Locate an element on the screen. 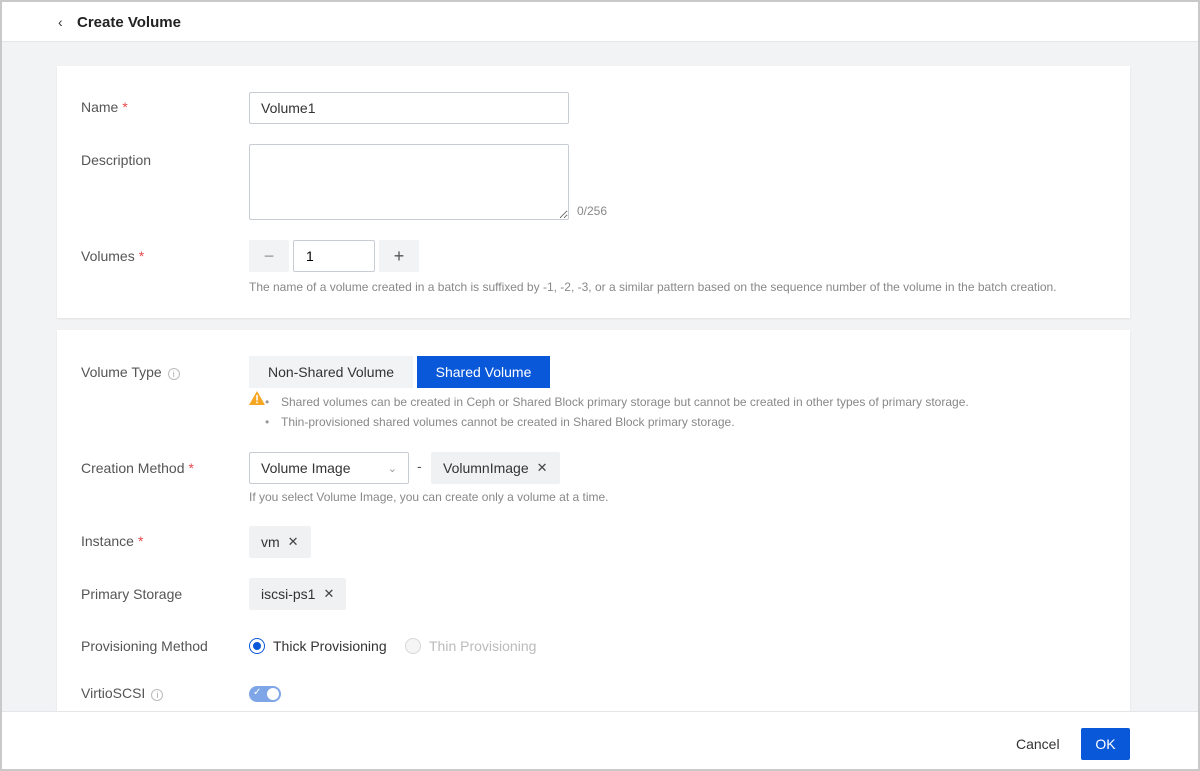  name-label: Name * is located at coordinates (104, 107).